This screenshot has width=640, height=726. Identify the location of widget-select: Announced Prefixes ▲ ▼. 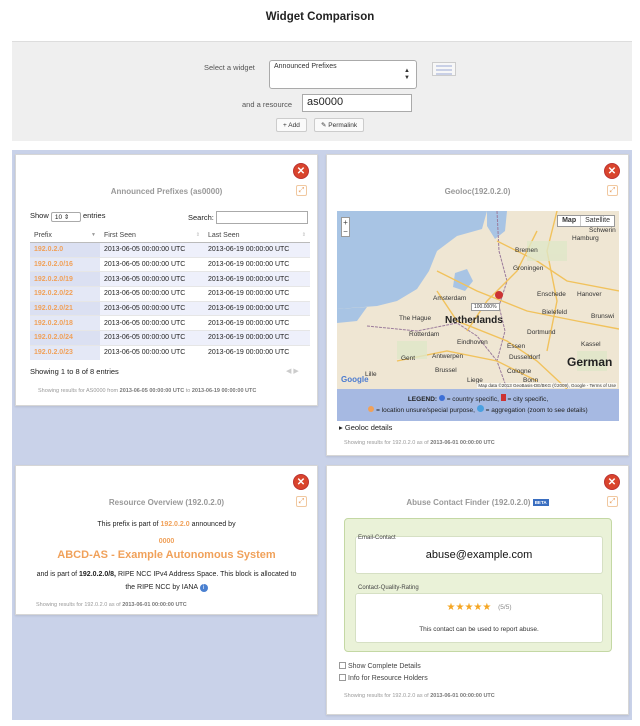
(343, 74).